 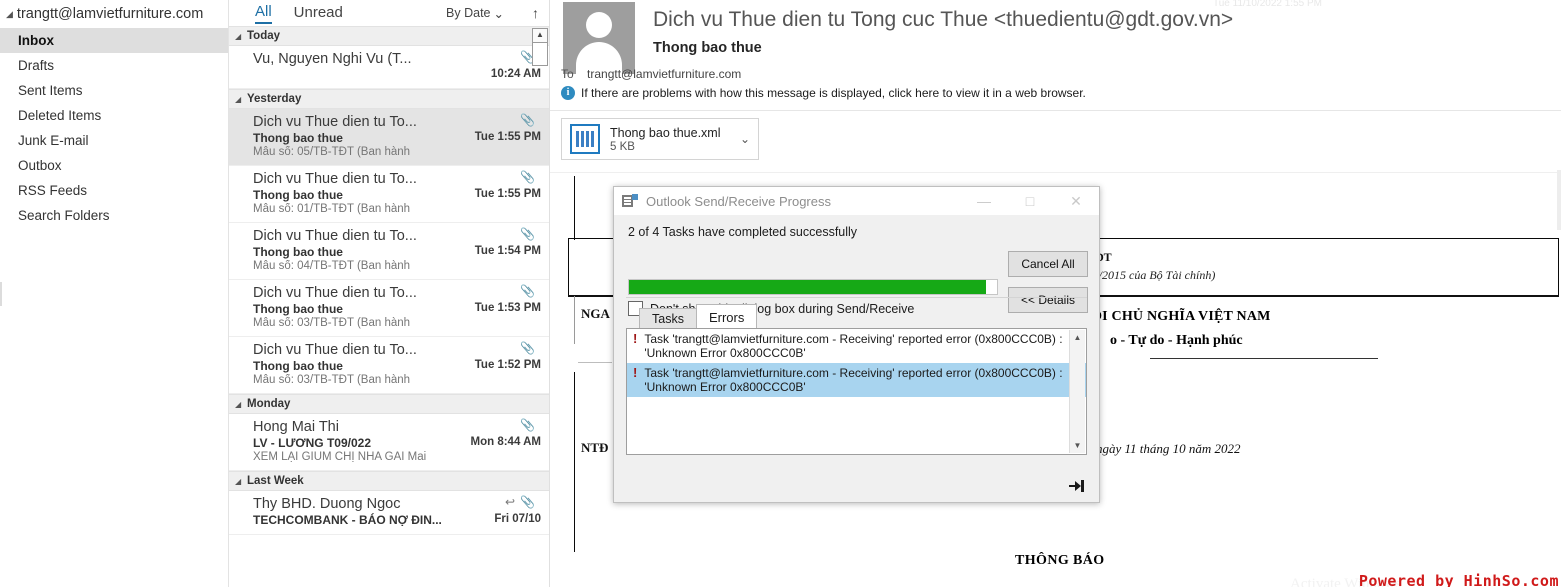 I want to click on to-recipient: trangtt@lamvietfurniture.com, so click(x=664, y=74).